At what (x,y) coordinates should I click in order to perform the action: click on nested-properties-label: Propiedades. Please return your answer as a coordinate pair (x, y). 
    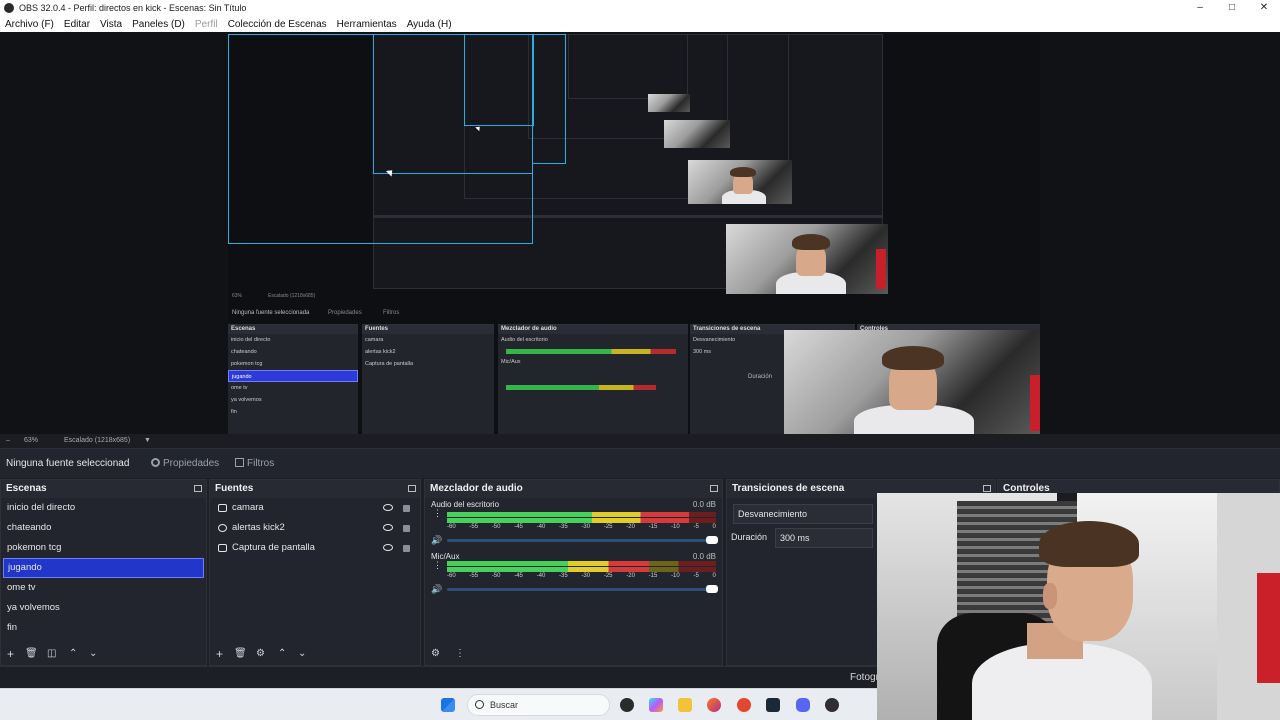
    Looking at the image, I should click on (345, 313).